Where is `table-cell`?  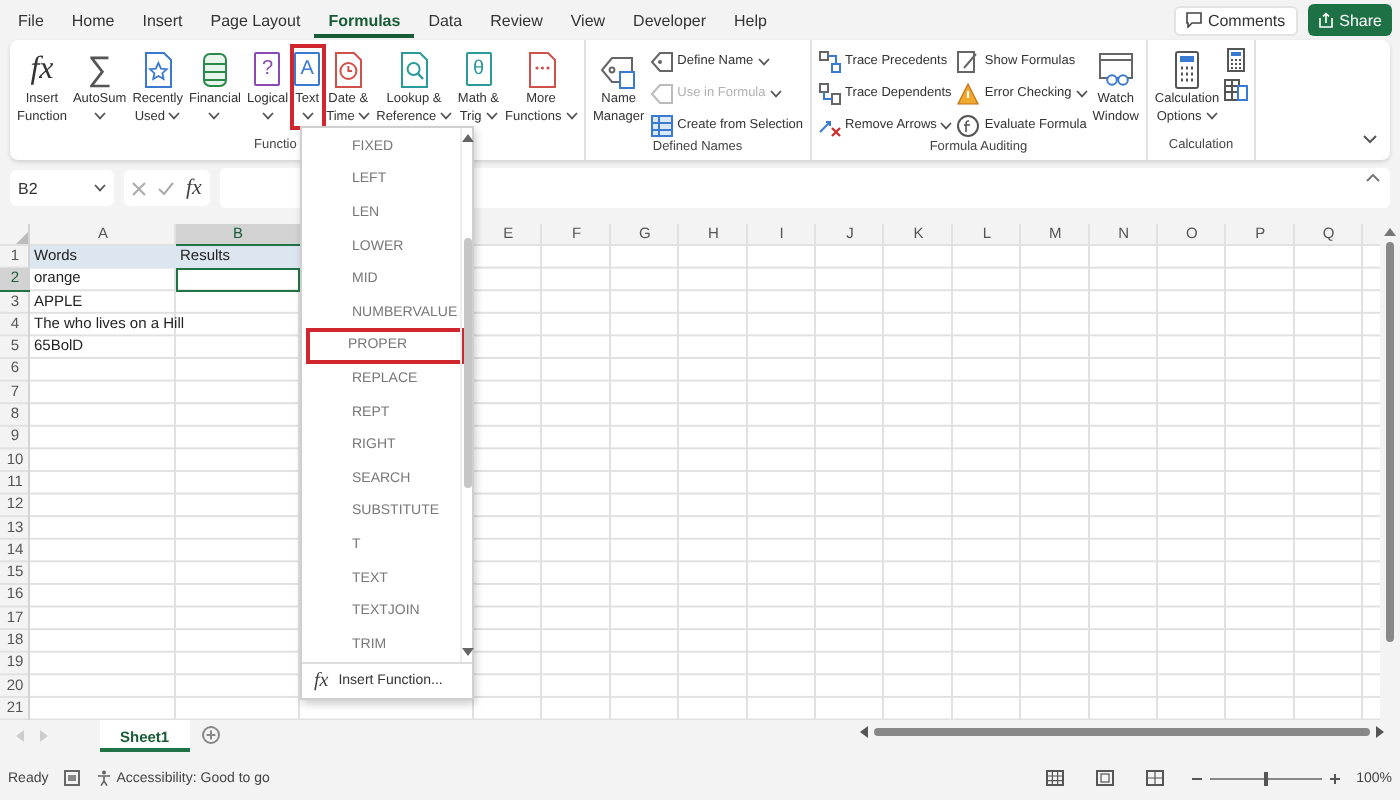 table-cell is located at coordinates (238, 280).